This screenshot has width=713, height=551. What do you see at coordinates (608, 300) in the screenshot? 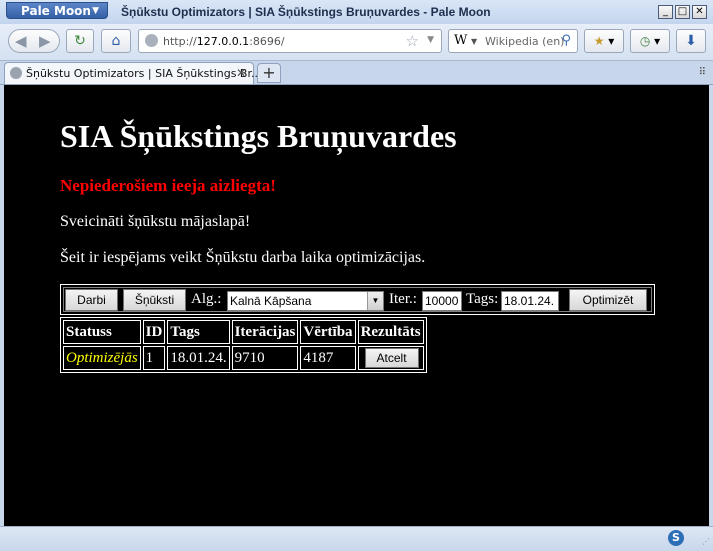
I see `optimize-button: Optimizēt` at bounding box center [608, 300].